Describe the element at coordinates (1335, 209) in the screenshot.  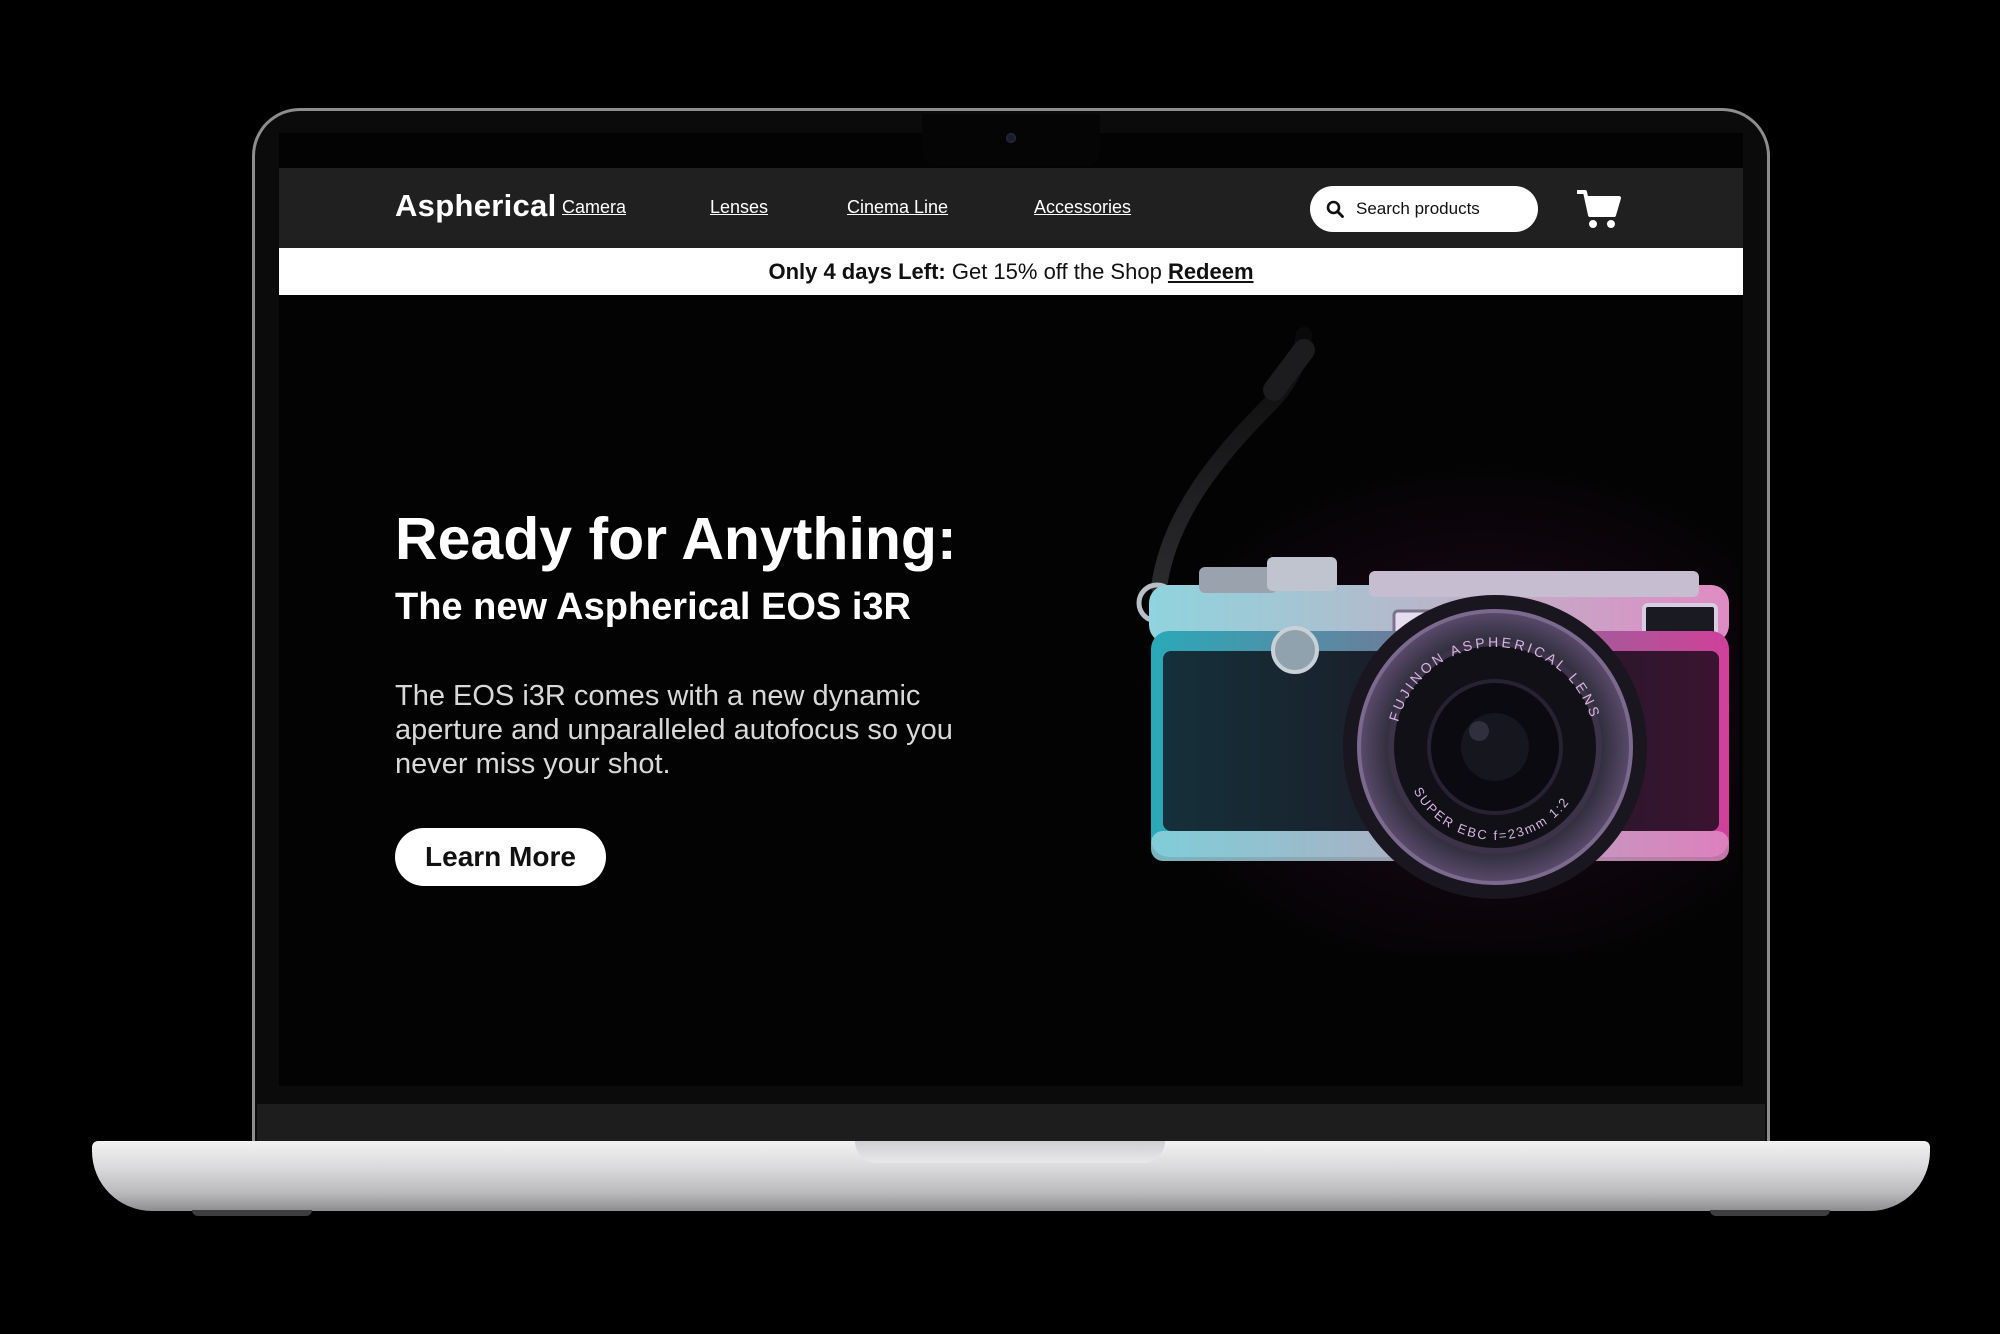
I see `search-icon` at that location.